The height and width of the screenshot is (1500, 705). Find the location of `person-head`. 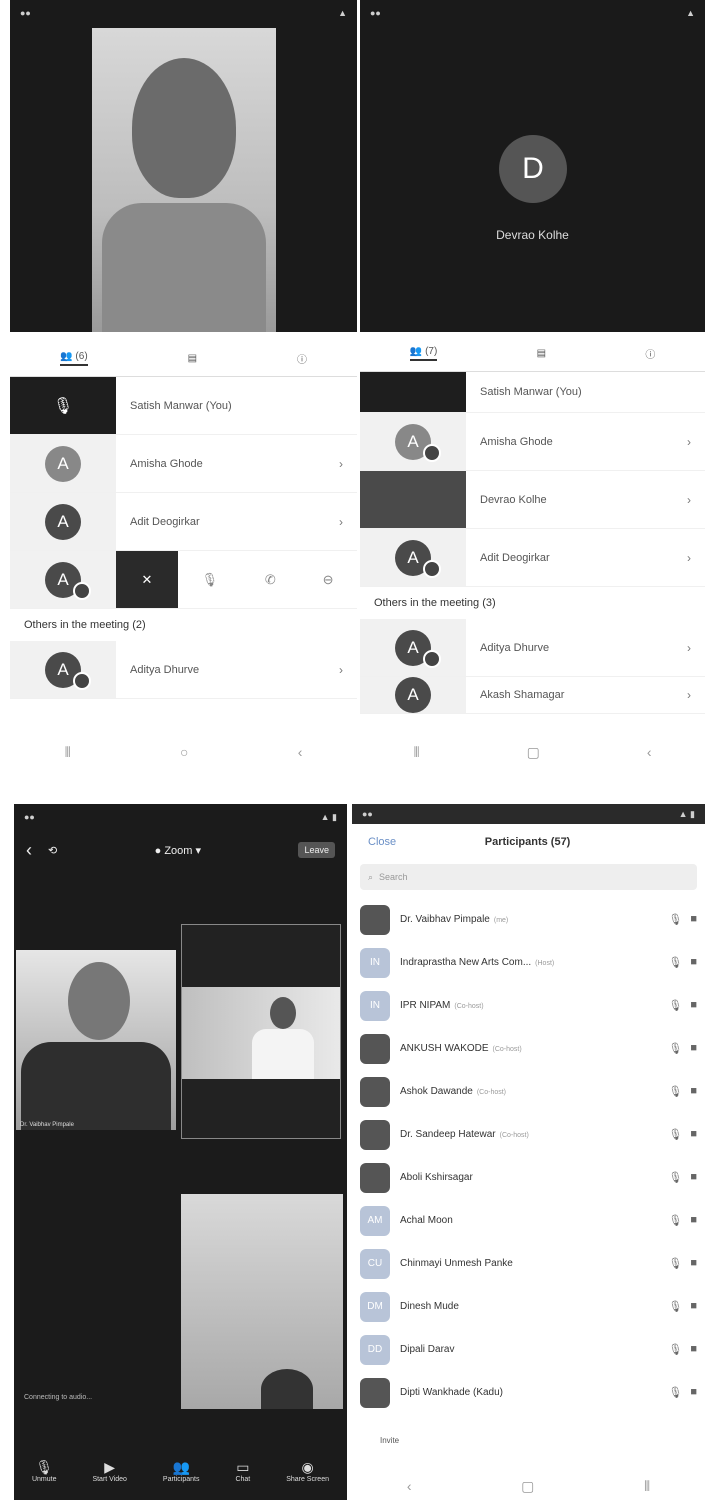

person-head is located at coordinates (99, 1001).